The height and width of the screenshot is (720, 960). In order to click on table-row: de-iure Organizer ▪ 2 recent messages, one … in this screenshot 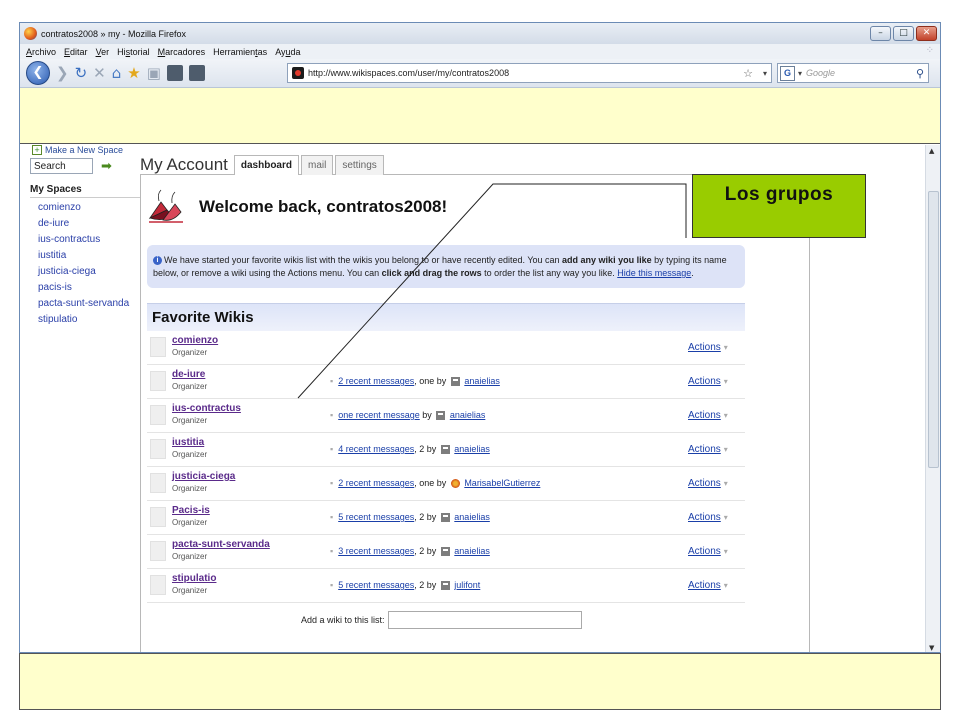, I will do `click(446, 382)`.